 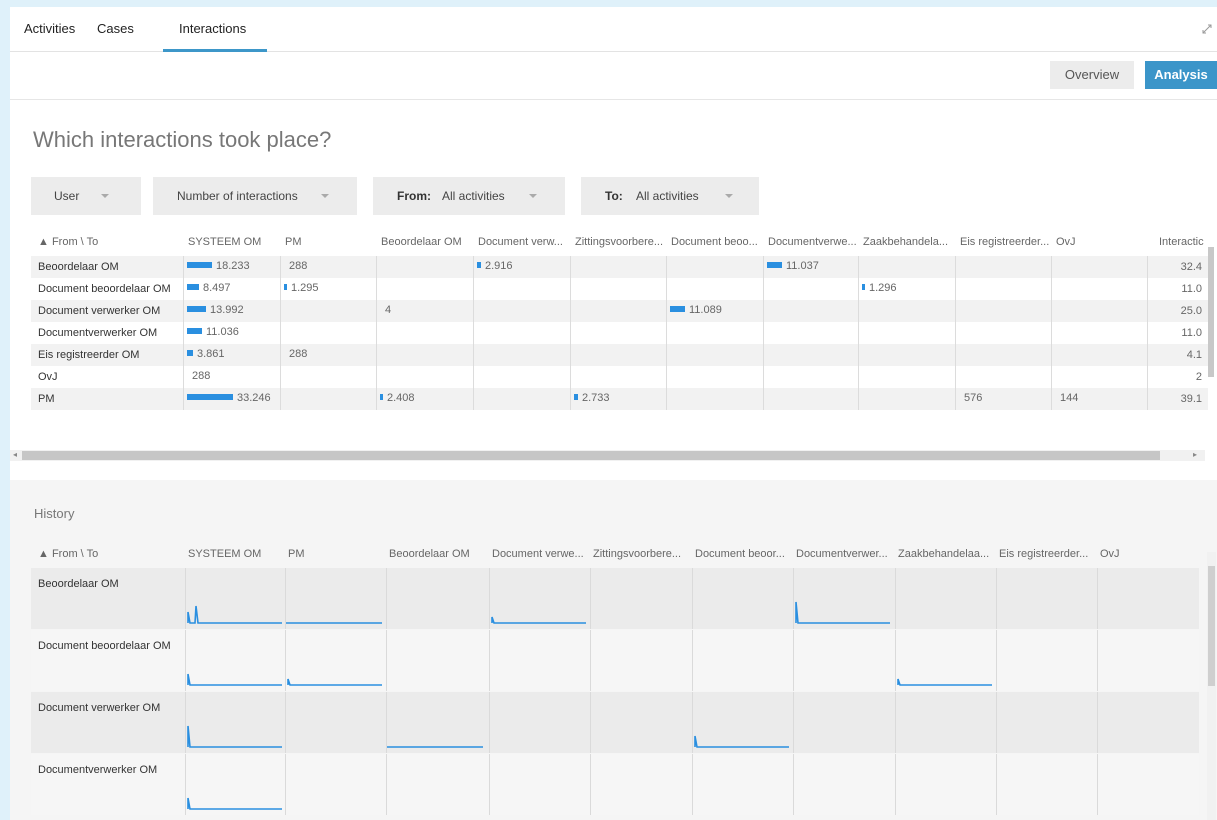 What do you see at coordinates (615, 660) in the screenshot?
I see `history-row: Document beoordelaar OM` at bounding box center [615, 660].